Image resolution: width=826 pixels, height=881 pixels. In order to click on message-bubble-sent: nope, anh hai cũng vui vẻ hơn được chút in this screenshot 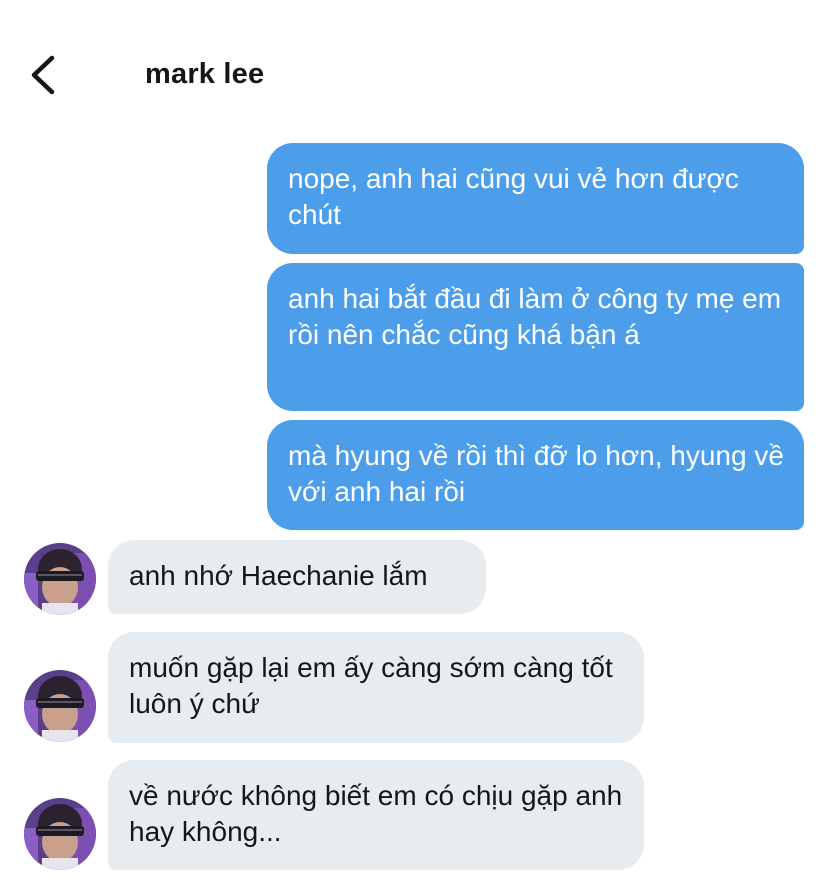, I will do `click(535, 198)`.